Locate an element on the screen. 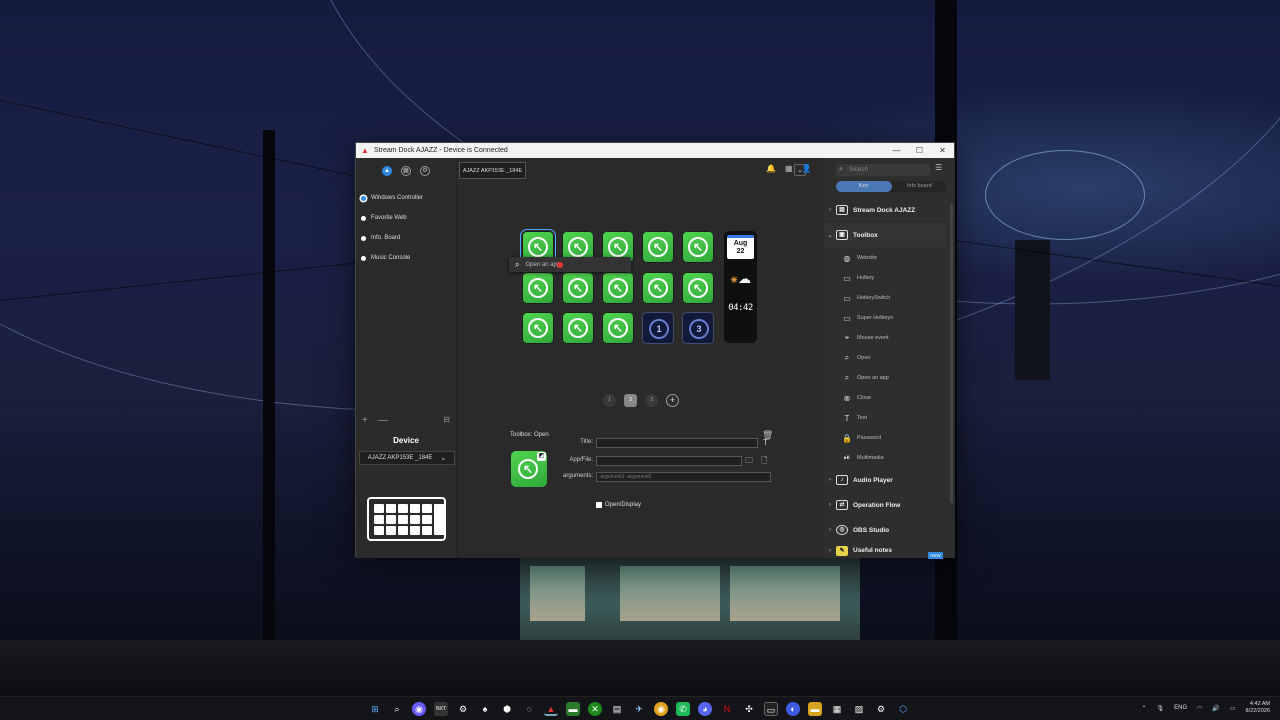 The height and width of the screenshot is (720, 1280). info-key-strip: Aug 22 ☀☁ 04:42 is located at coordinates (740, 287).